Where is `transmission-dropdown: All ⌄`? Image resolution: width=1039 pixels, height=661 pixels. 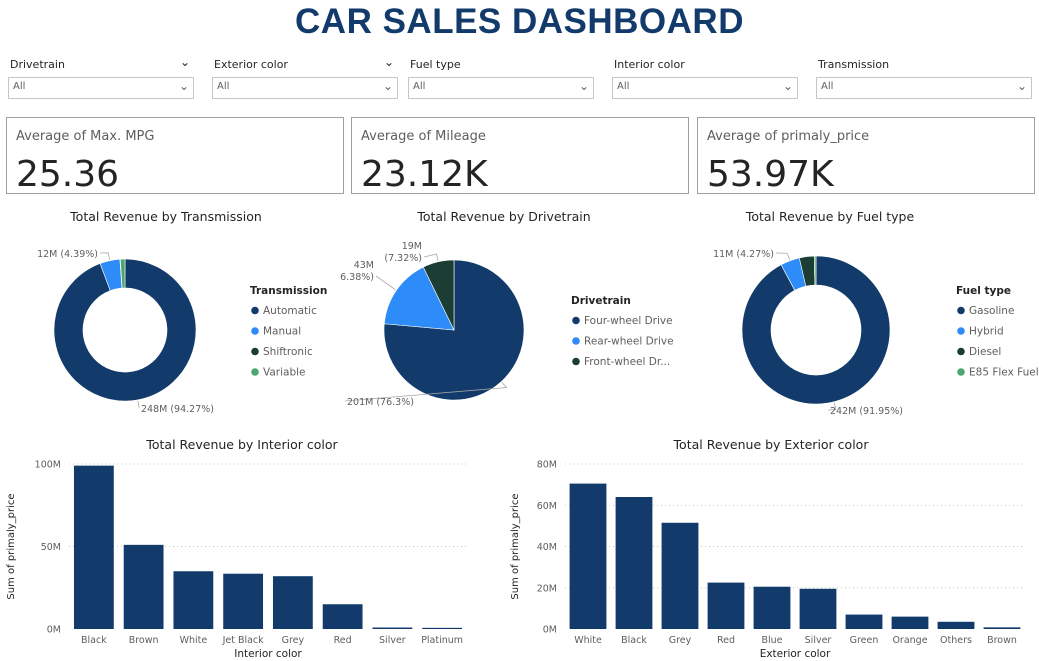
transmission-dropdown: All ⌄ is located at coordinates (924, 88).